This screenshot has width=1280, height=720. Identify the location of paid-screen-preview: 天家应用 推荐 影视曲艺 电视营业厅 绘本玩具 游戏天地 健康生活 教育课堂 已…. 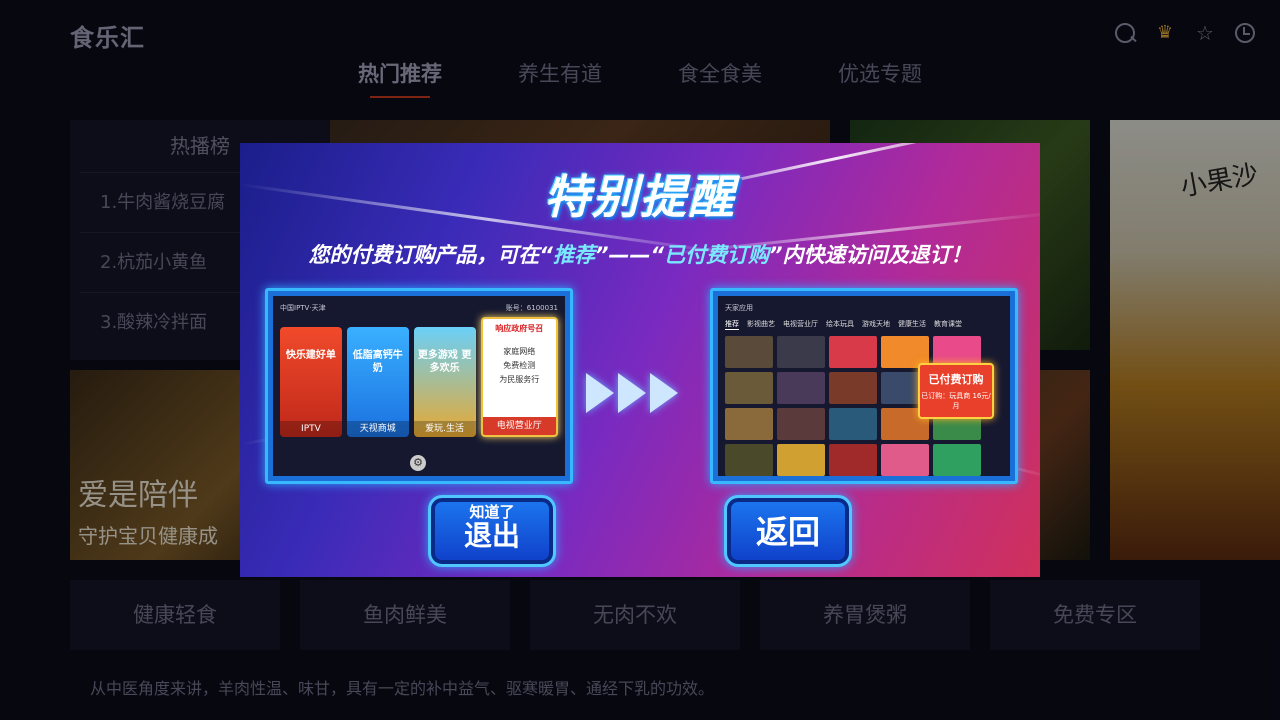
(864, 386).